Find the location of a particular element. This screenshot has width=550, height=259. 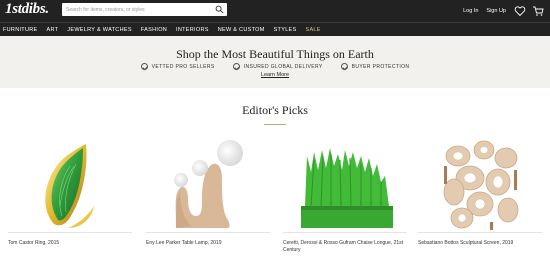

search-box is located at coordinates (144, 9).